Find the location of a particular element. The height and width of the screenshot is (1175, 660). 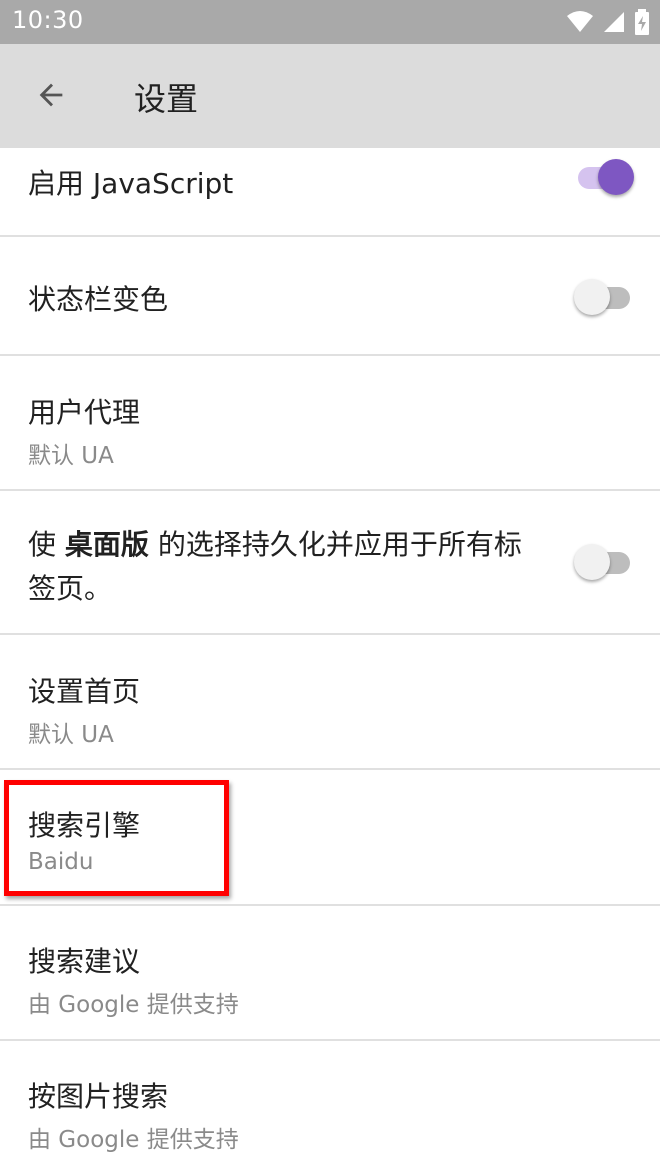

setting-search-suggestions: 搜索建议 由 Google 提供支持 is located at coordinates (330, 973).